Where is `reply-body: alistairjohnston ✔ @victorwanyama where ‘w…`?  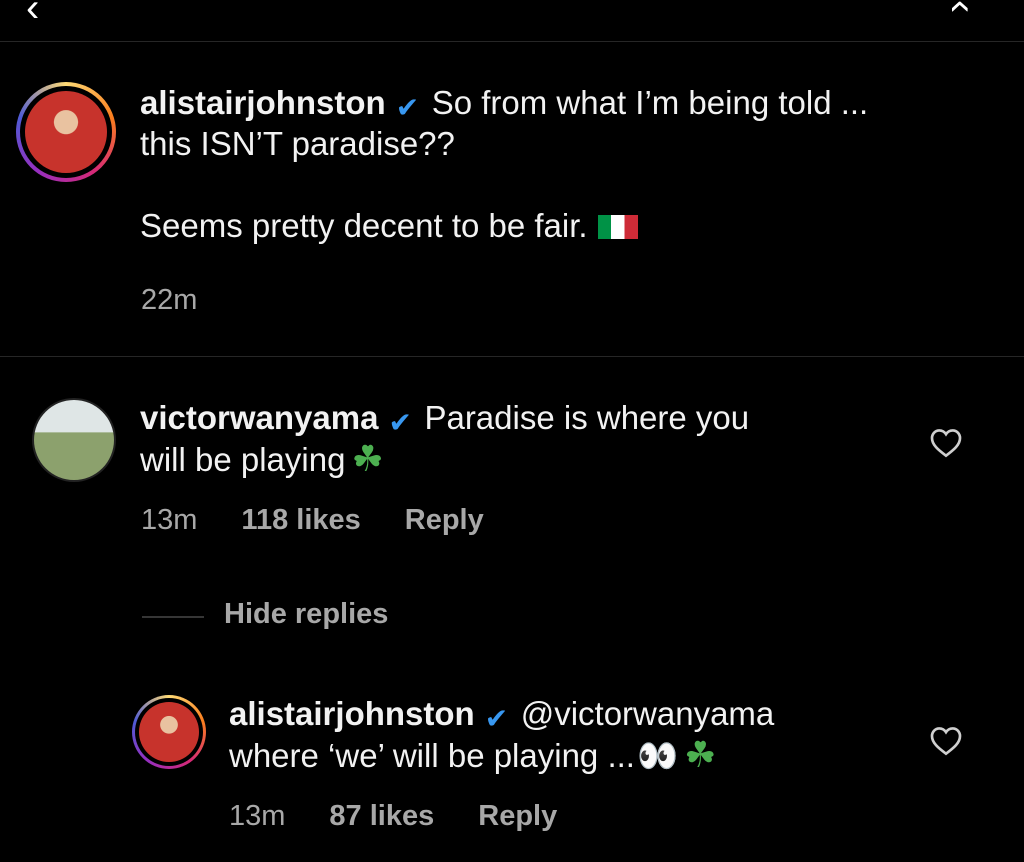
reply-body: alistairjohnston ✔ @victorwanyama where ‘w… is located at coordinates (501, 734).